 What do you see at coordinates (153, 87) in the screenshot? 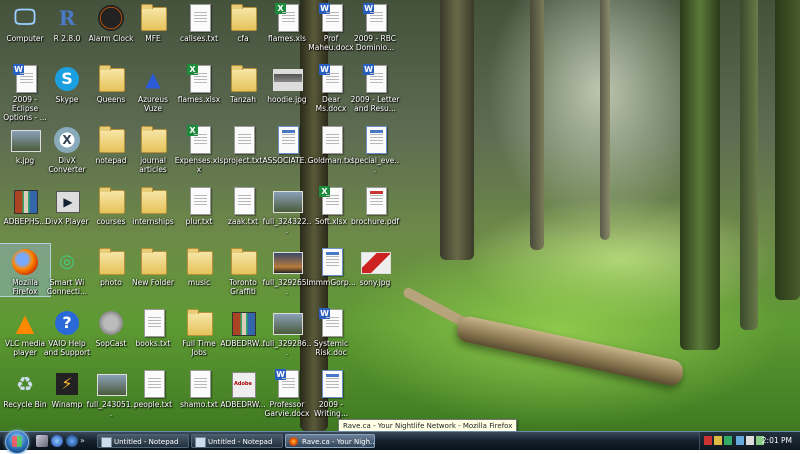
I see `desktop-icon: ▲ Azureus Vuze` at bounding box center [153, 87].